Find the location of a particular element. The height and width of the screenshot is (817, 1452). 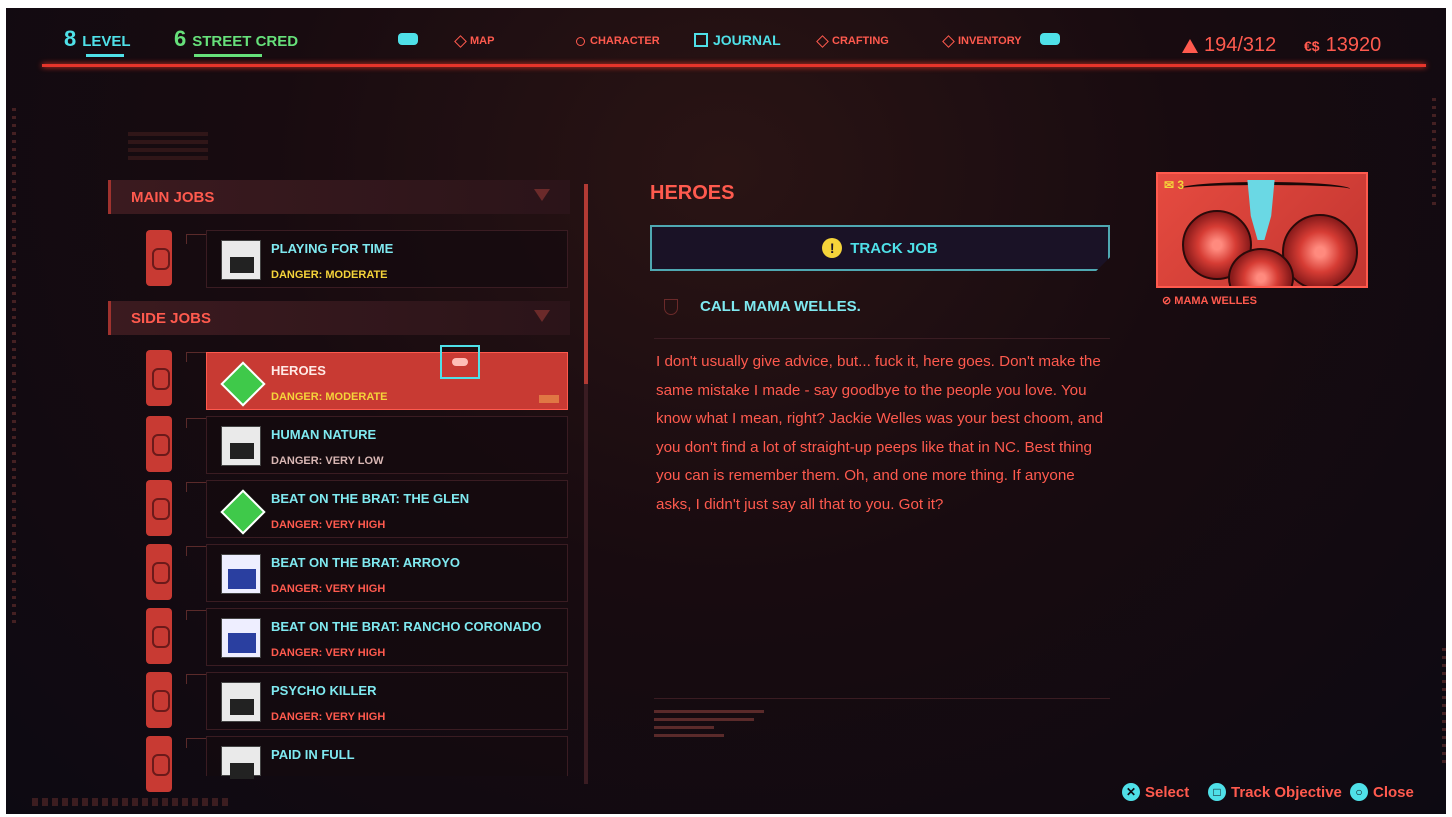

fine-print-decoration is located at coordinates (724, 726).